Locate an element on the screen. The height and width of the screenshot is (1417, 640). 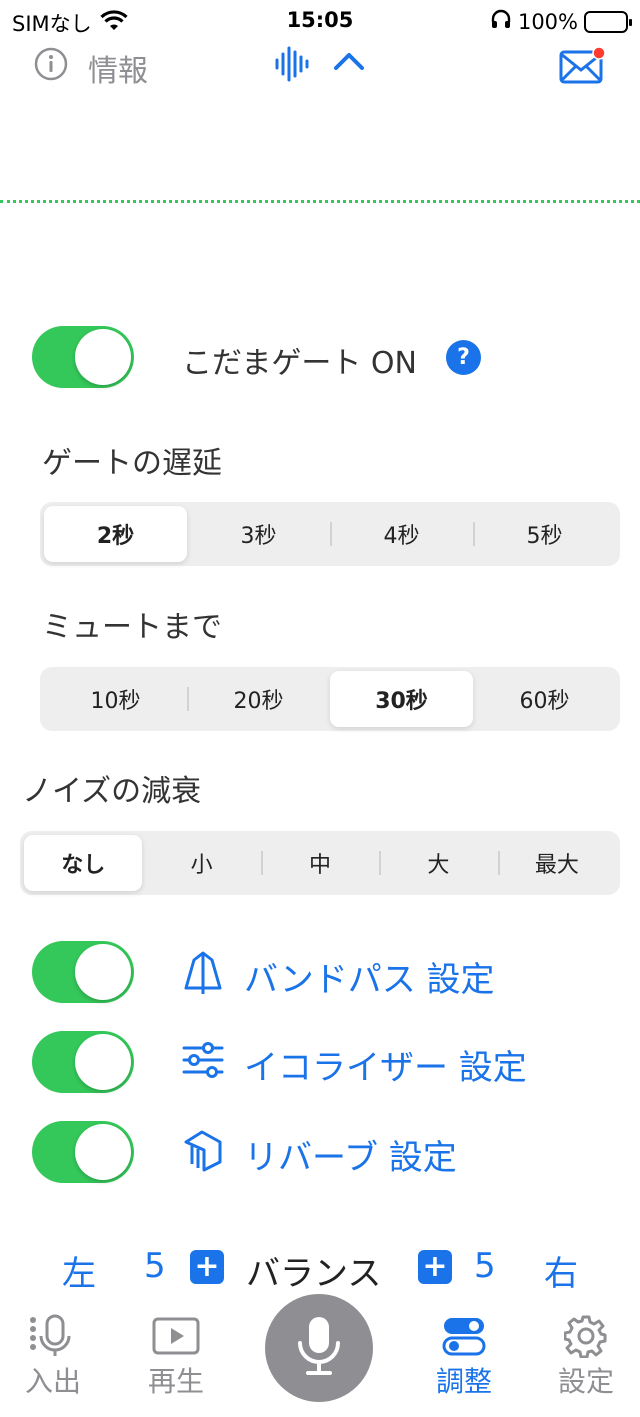
info-button: 情報 is located at coordinates (91, 68).